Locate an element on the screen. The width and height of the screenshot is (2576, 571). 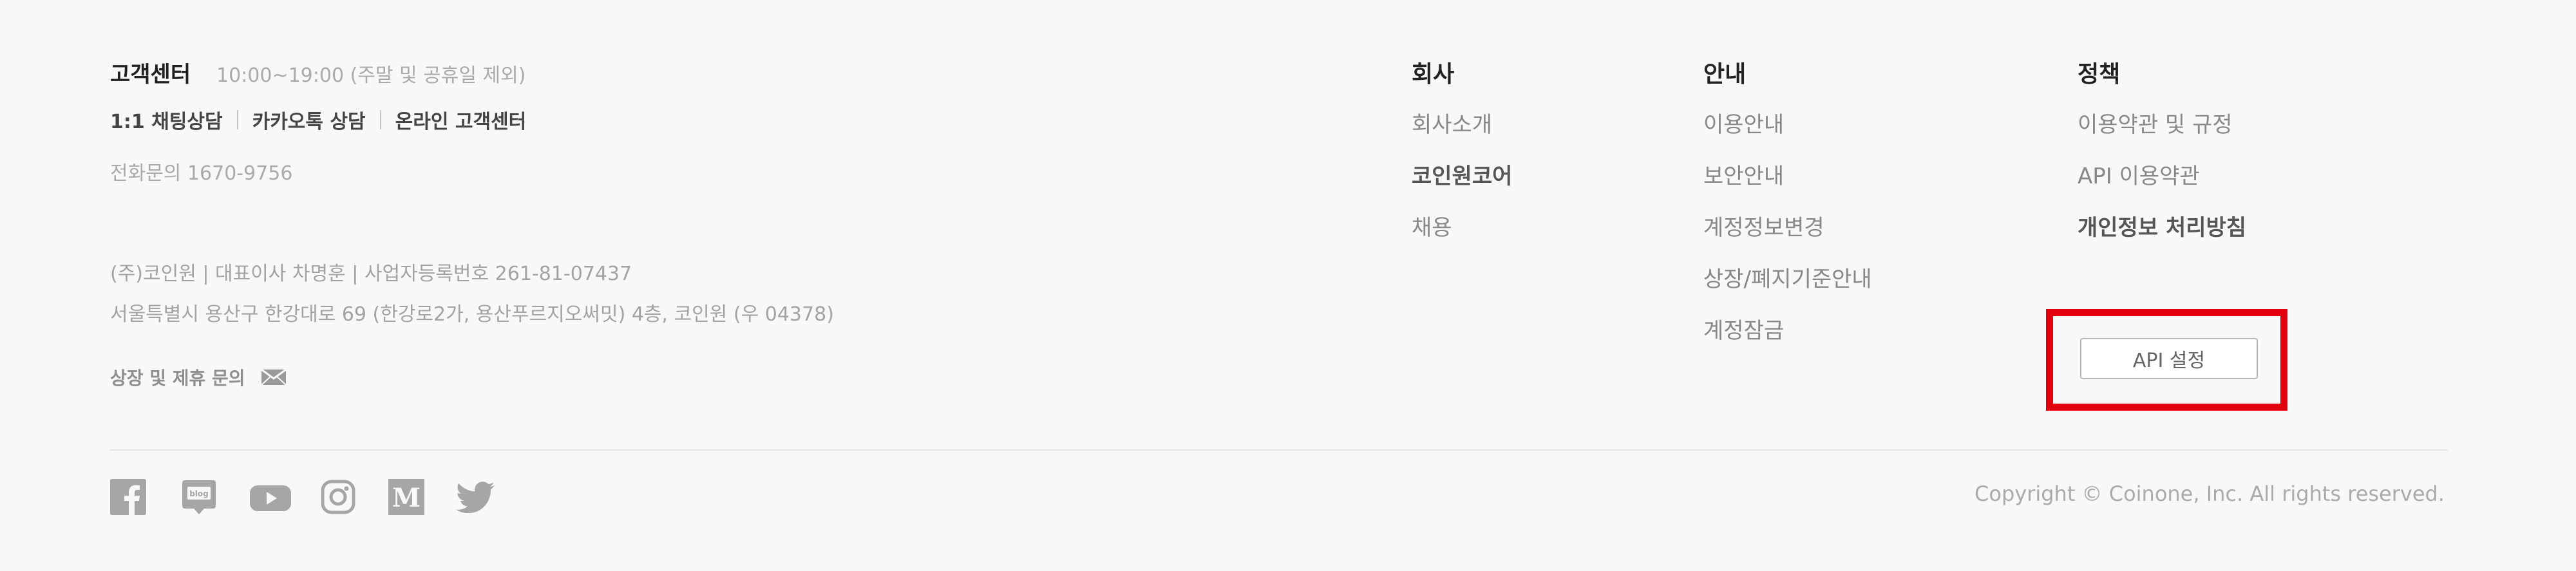
svg-text: blog is located at coordinates (199, 493).